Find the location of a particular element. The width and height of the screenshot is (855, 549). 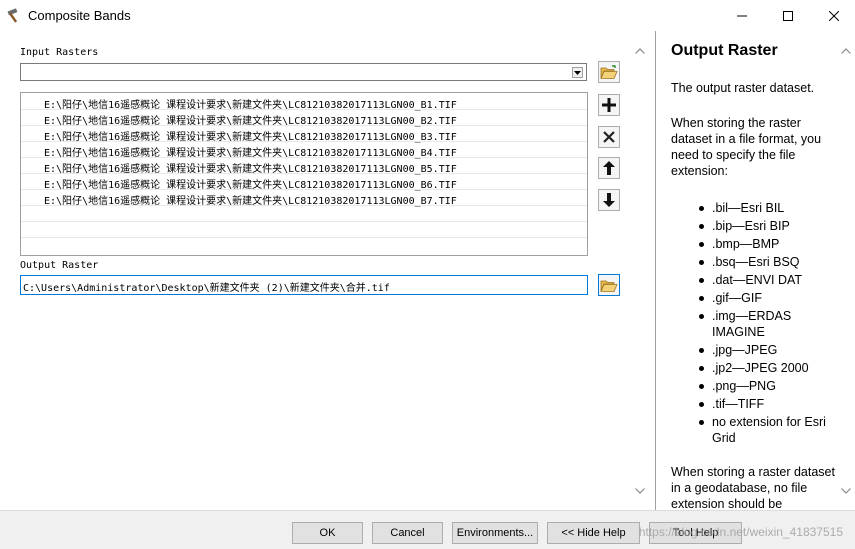

help-scrollbar is located at coordinates (846, 271).